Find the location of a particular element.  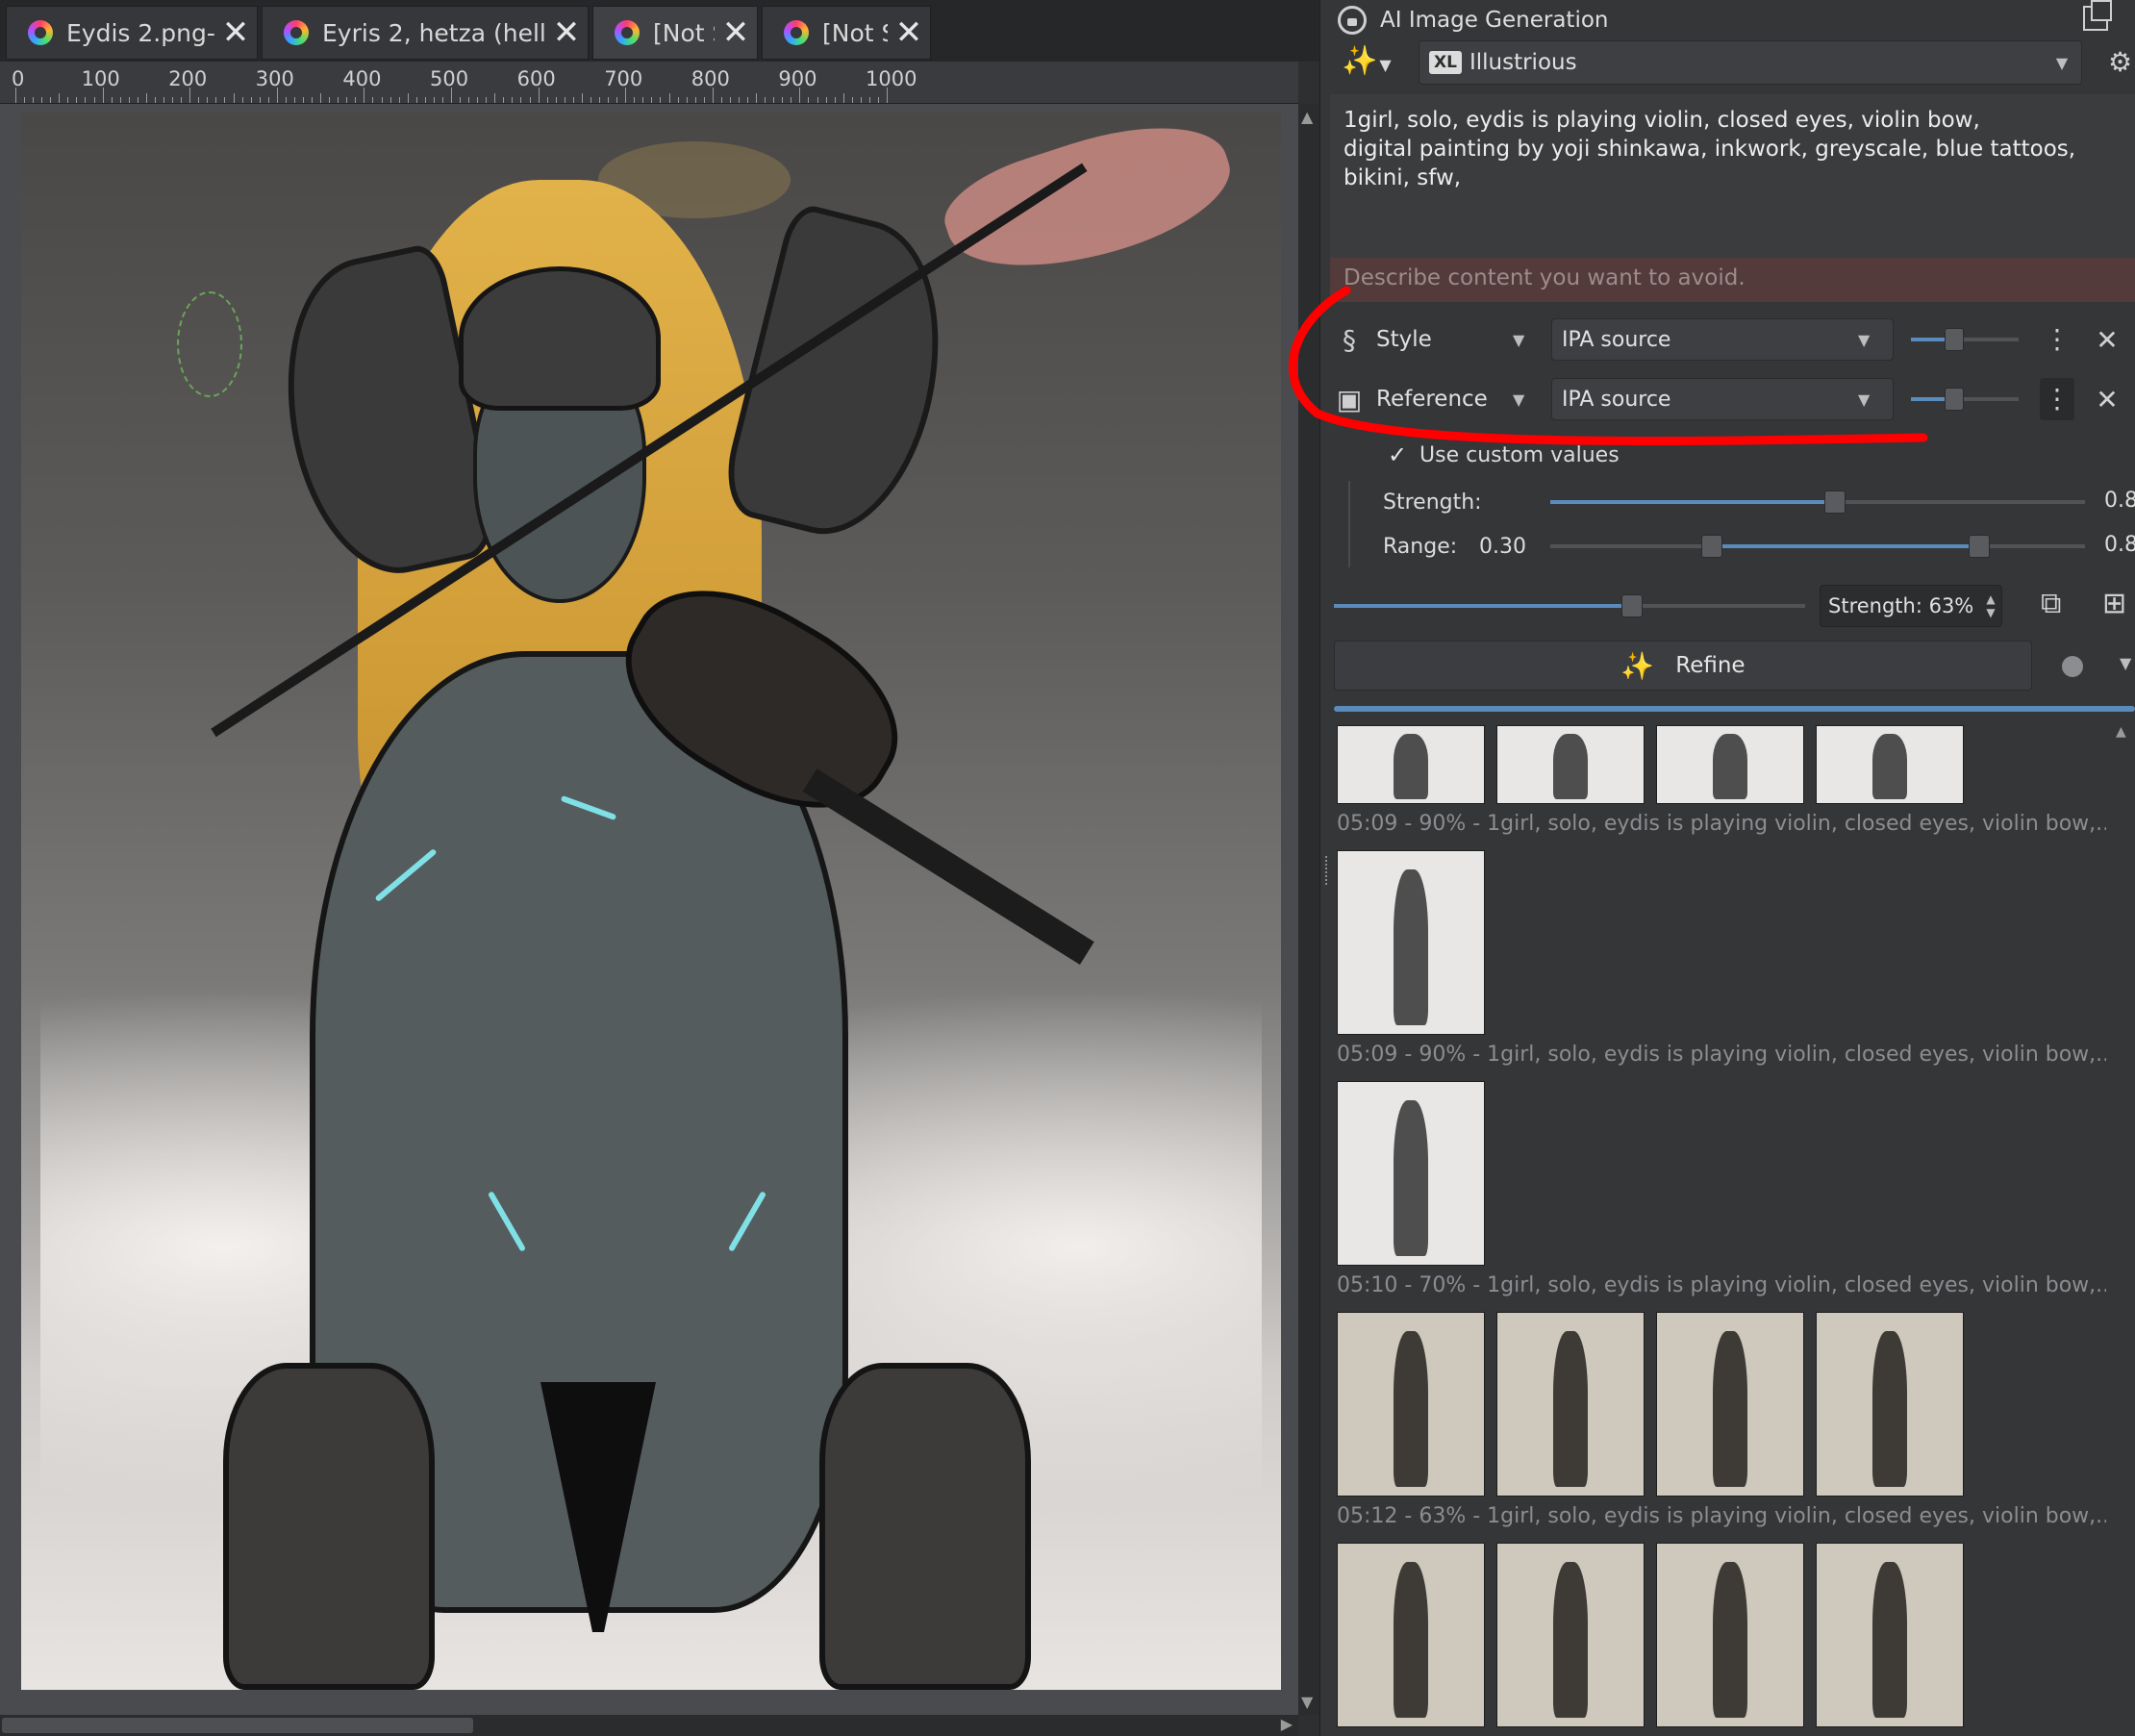

scroll-down-icon: ▼ is located at coordinates (1307, 1702).